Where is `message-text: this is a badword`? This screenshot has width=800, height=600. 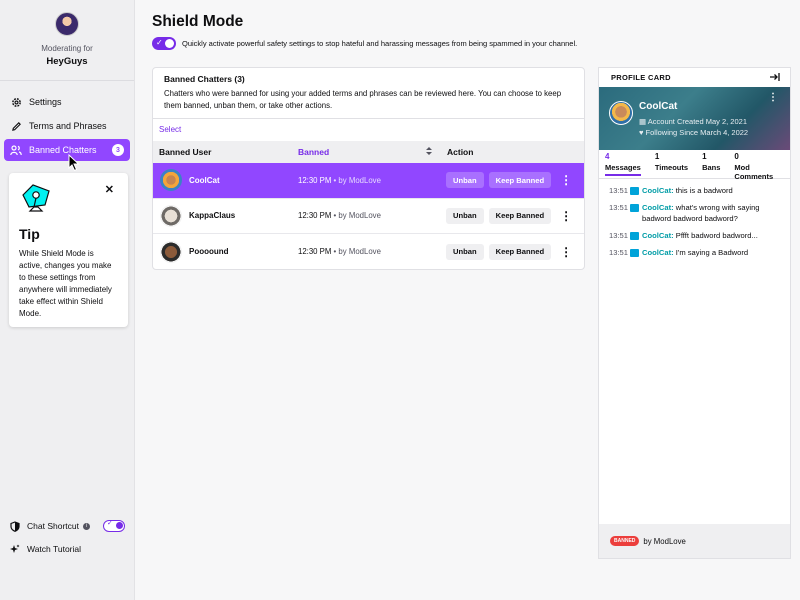
message-text: this is a badword is located at coordinates (704, 190).